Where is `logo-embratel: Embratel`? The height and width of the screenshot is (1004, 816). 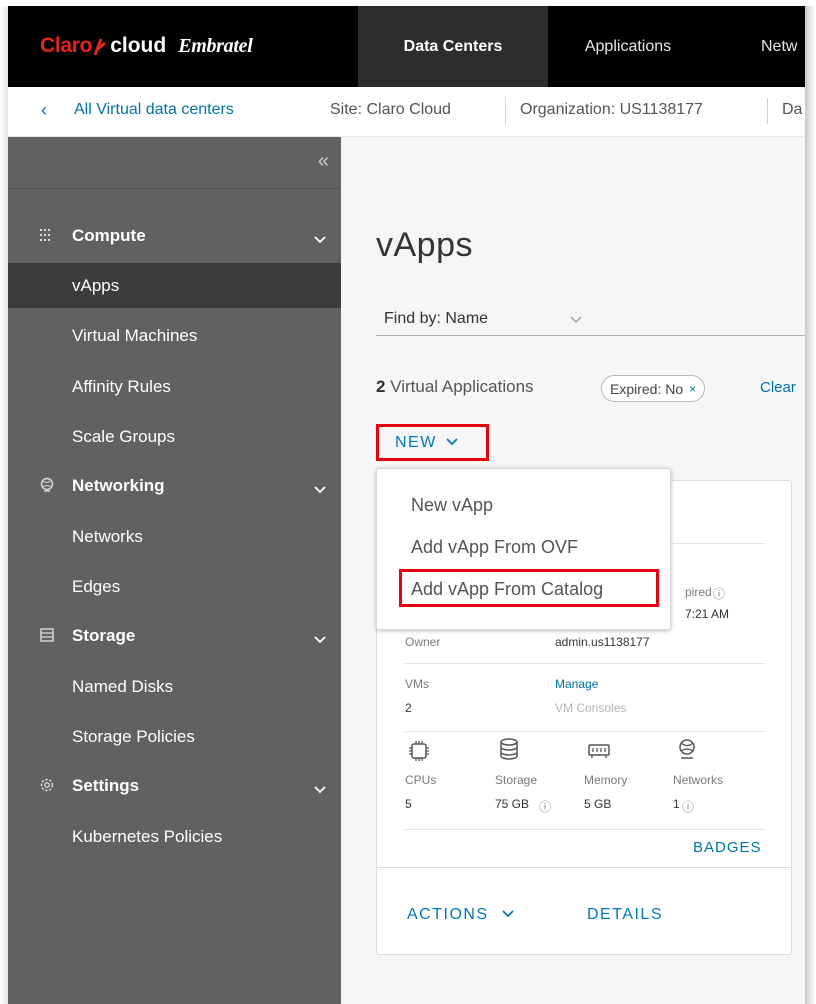
logo-embratel: Embratel is located at coordinates (215, 45).